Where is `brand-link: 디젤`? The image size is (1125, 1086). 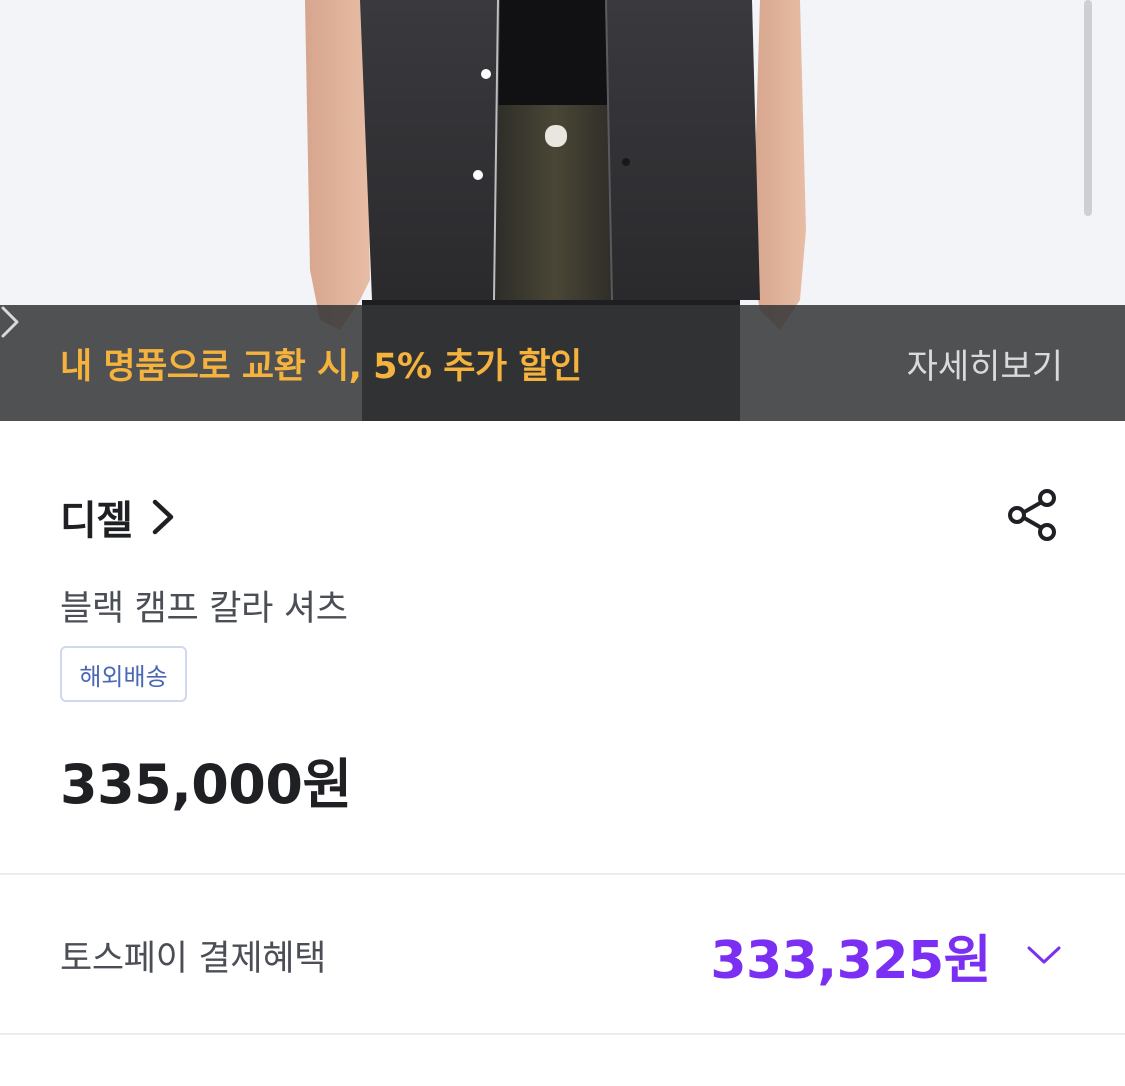
brand-link: 디젤 is located at coordinates (117, 517).